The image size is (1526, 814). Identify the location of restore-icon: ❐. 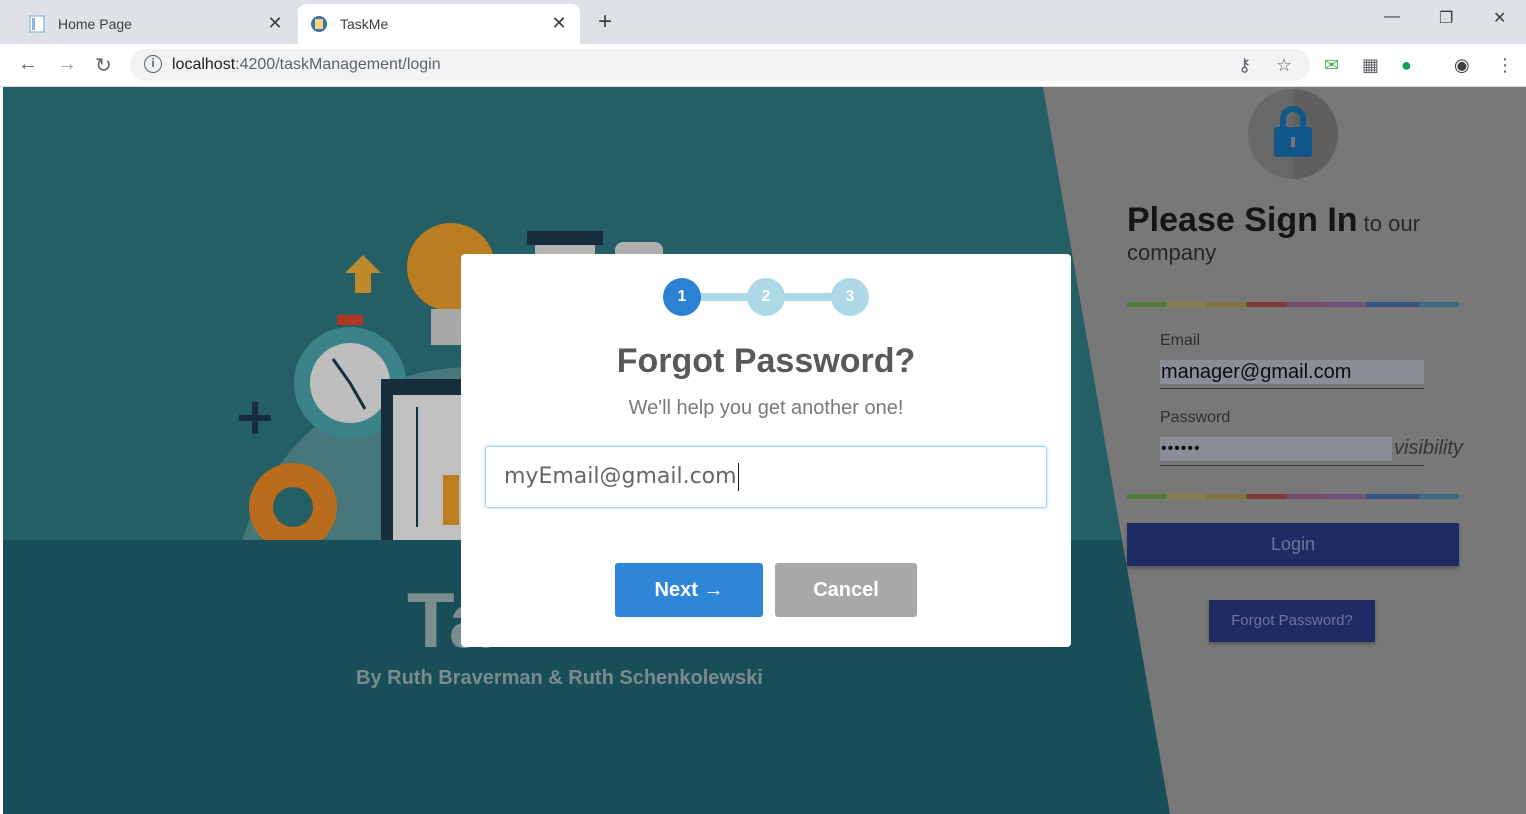
(1446, 18).